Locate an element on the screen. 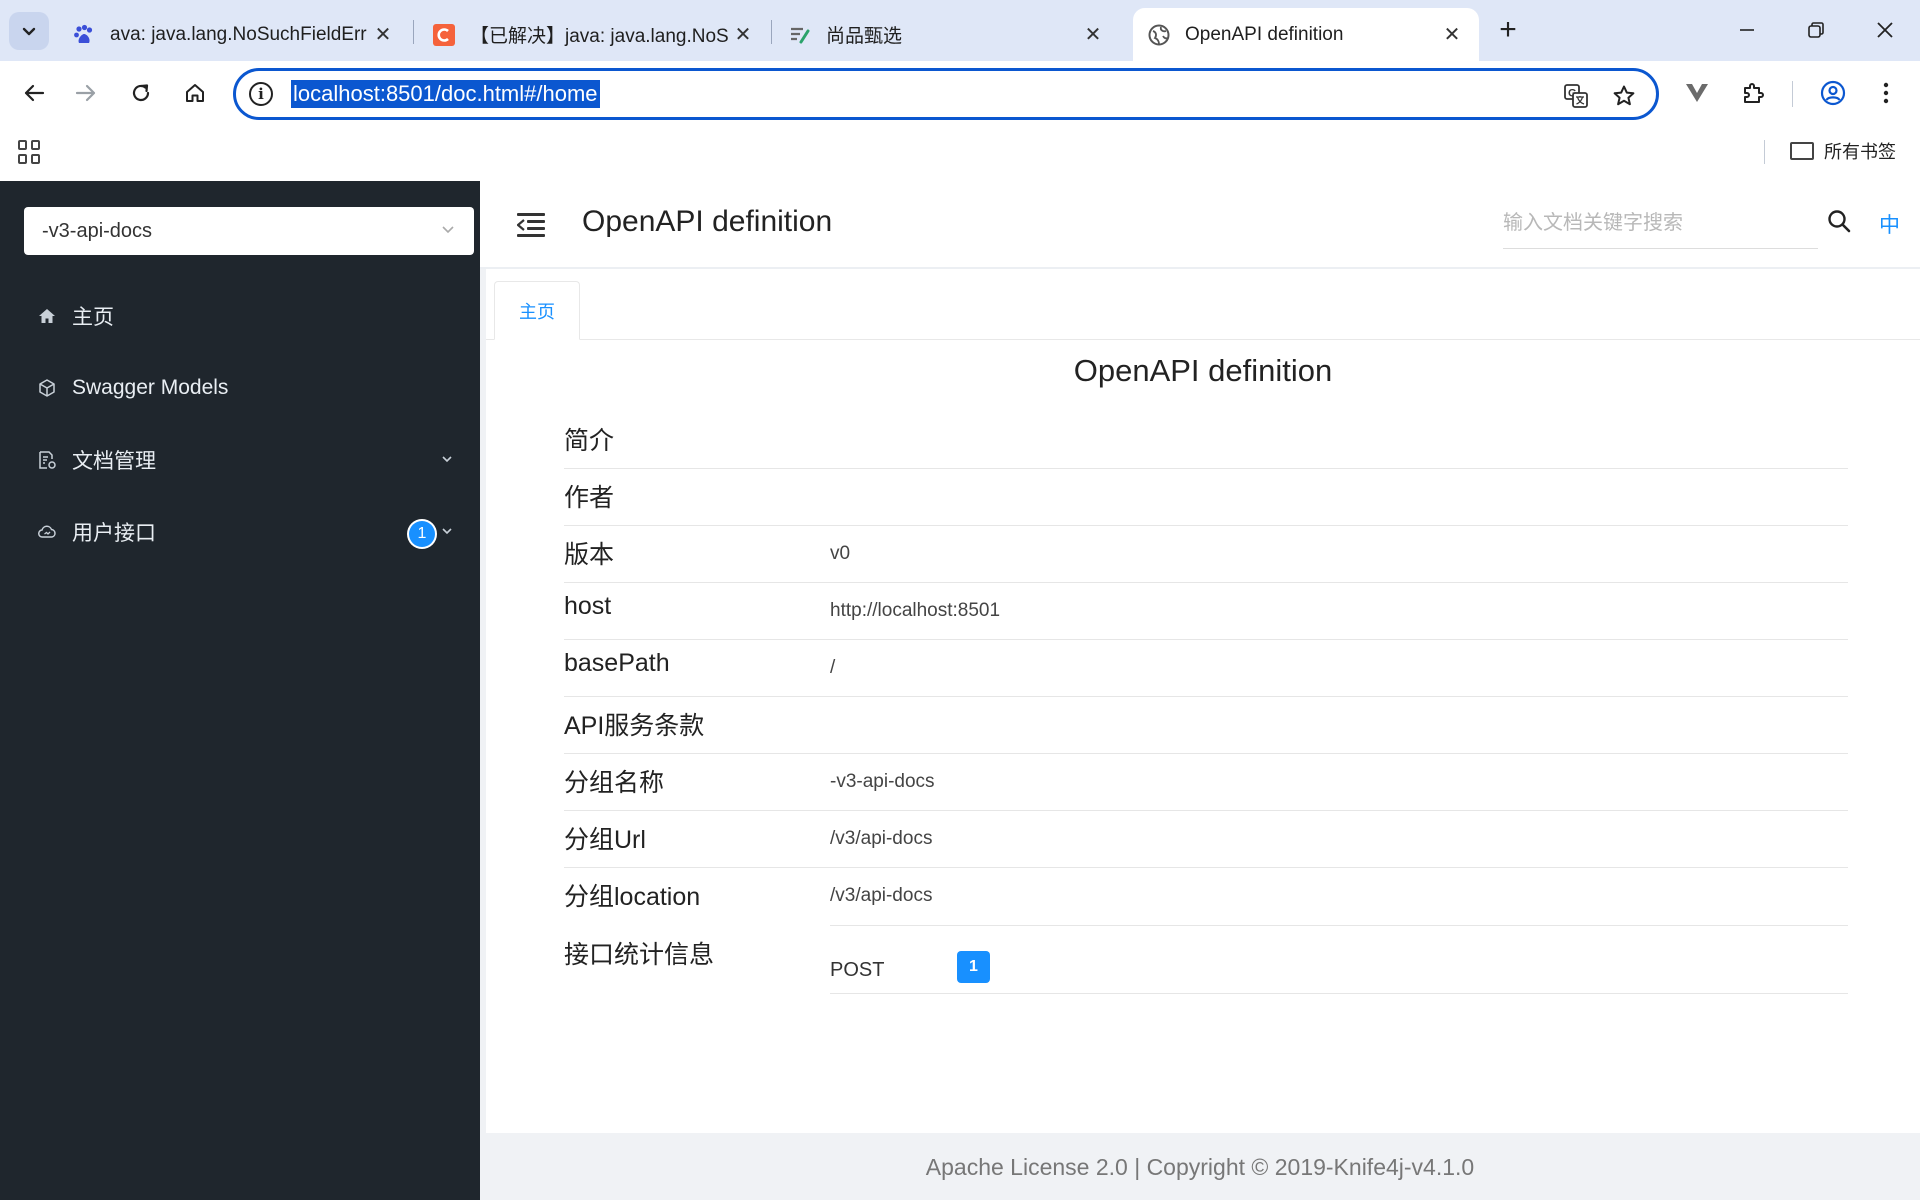 Image resolution: width=1920 pixels, height=1200 pixels. row-label: host is located at coordinates (588, 606).